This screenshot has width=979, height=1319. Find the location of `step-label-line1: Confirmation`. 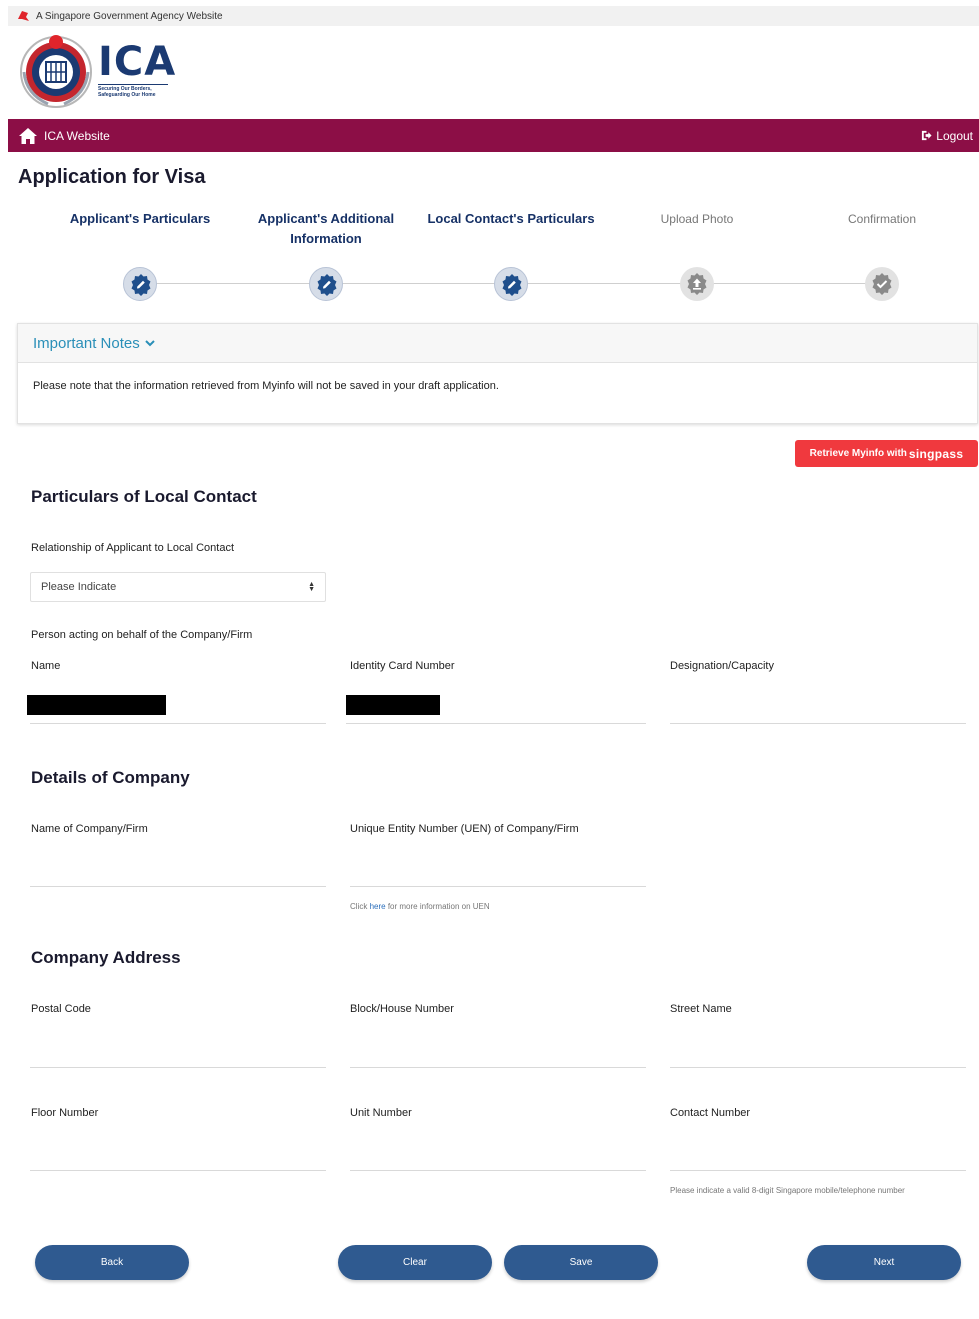

step-label-line1: Confirmation is located at coordinates (882, 219).